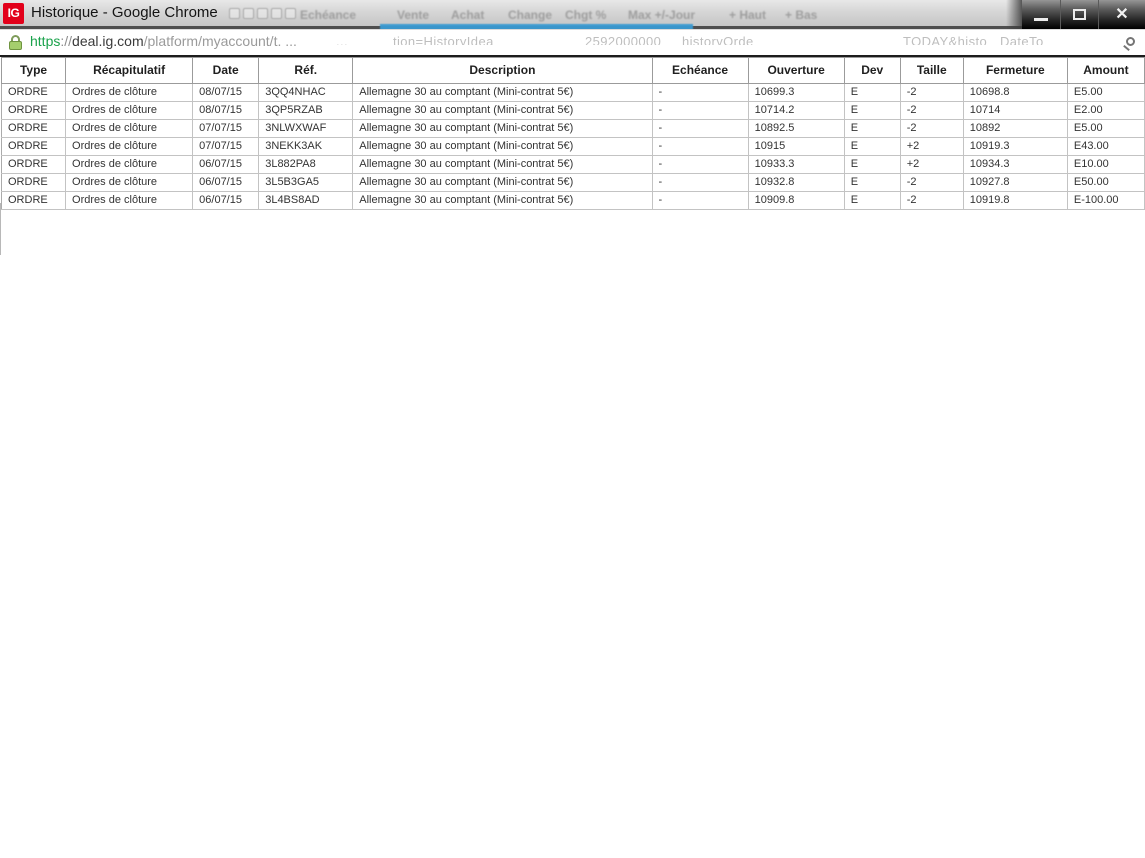 This screenshot has width=1145, height=858. I want to click on ghost-url-fragment: DateTo, so click(1022, 40).